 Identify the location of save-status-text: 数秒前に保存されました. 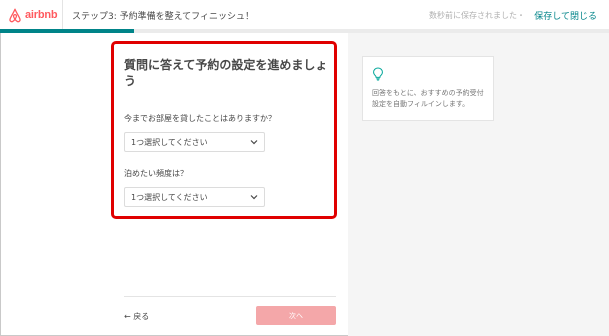
(473, 15).